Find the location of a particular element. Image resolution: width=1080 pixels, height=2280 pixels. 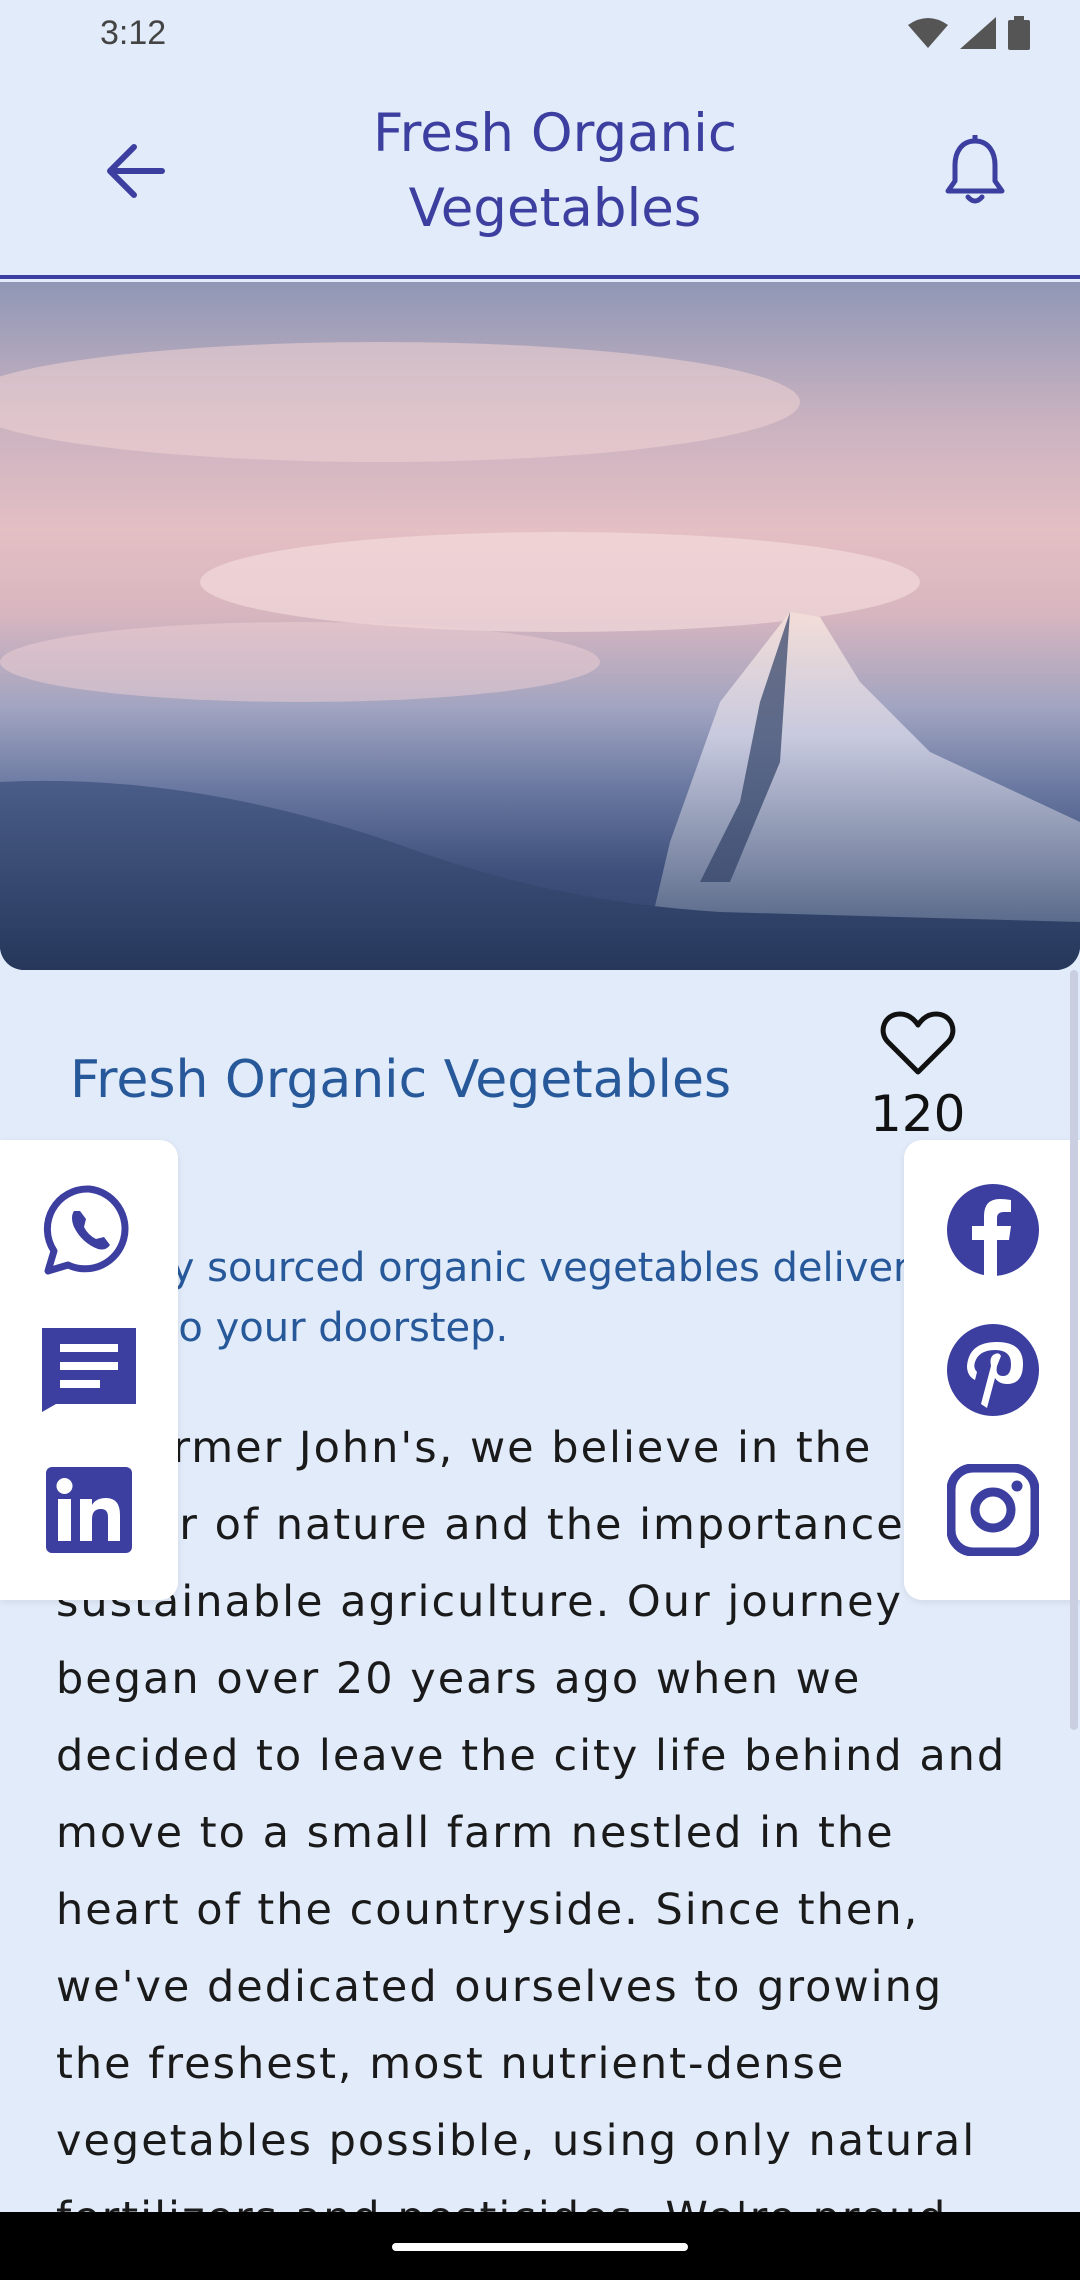

message-icon is located at coordinates (89, 1370).